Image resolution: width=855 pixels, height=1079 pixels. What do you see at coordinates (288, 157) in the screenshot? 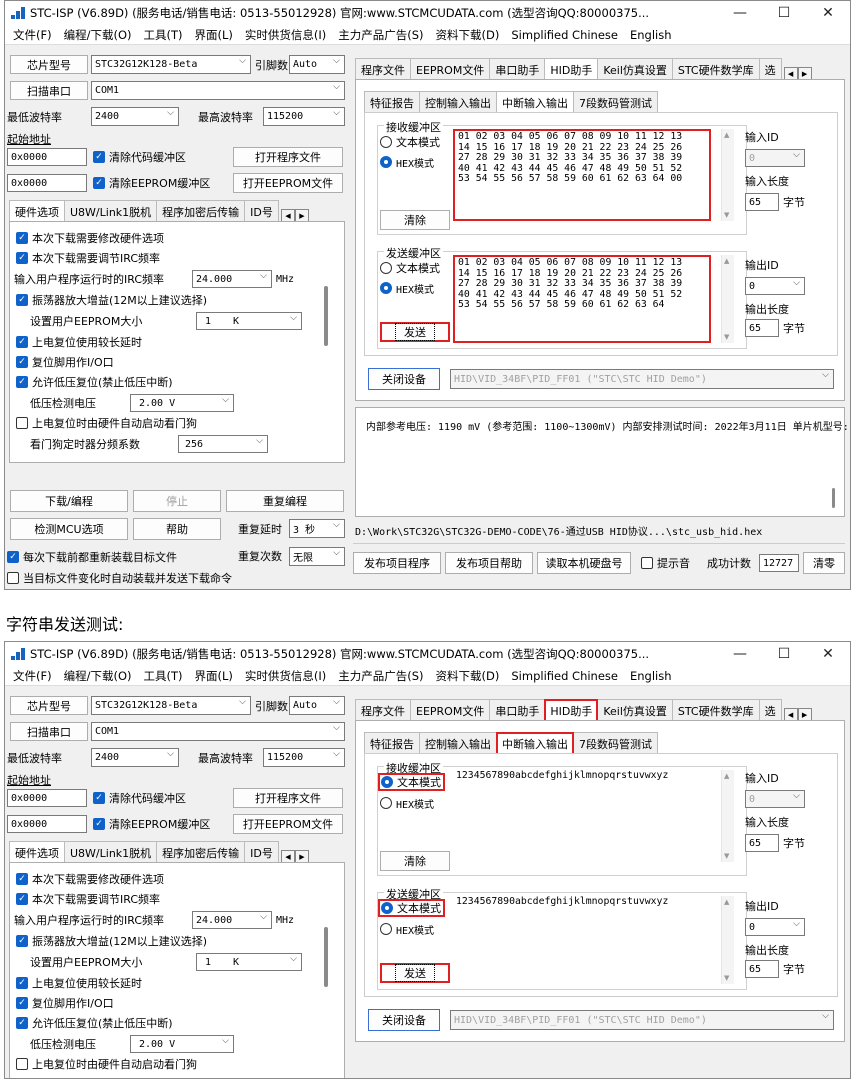
I see `open-program-button: 打开程序文件` at bounding box center [288, 157].